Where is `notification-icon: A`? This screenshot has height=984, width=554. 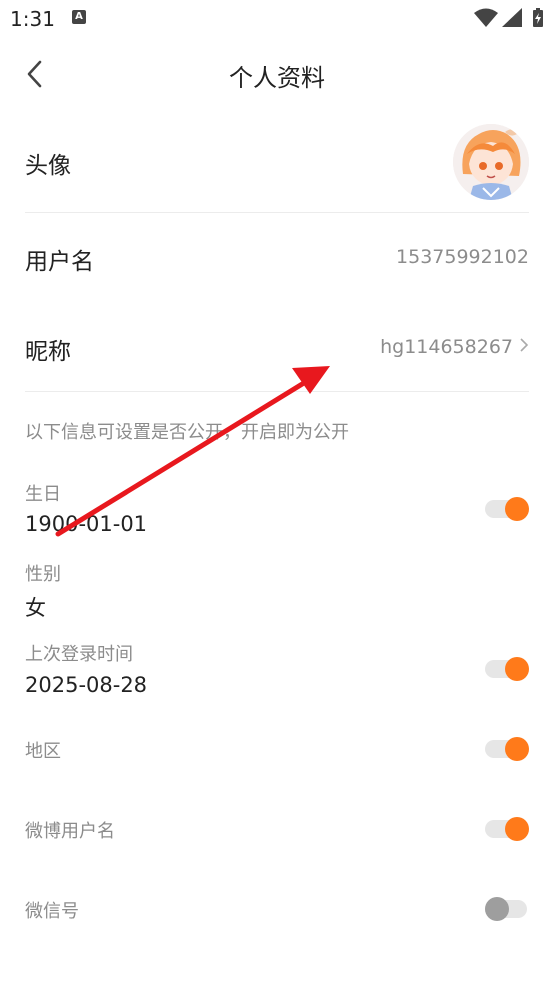 notification-icon: A is located at coordinates (79, 17).